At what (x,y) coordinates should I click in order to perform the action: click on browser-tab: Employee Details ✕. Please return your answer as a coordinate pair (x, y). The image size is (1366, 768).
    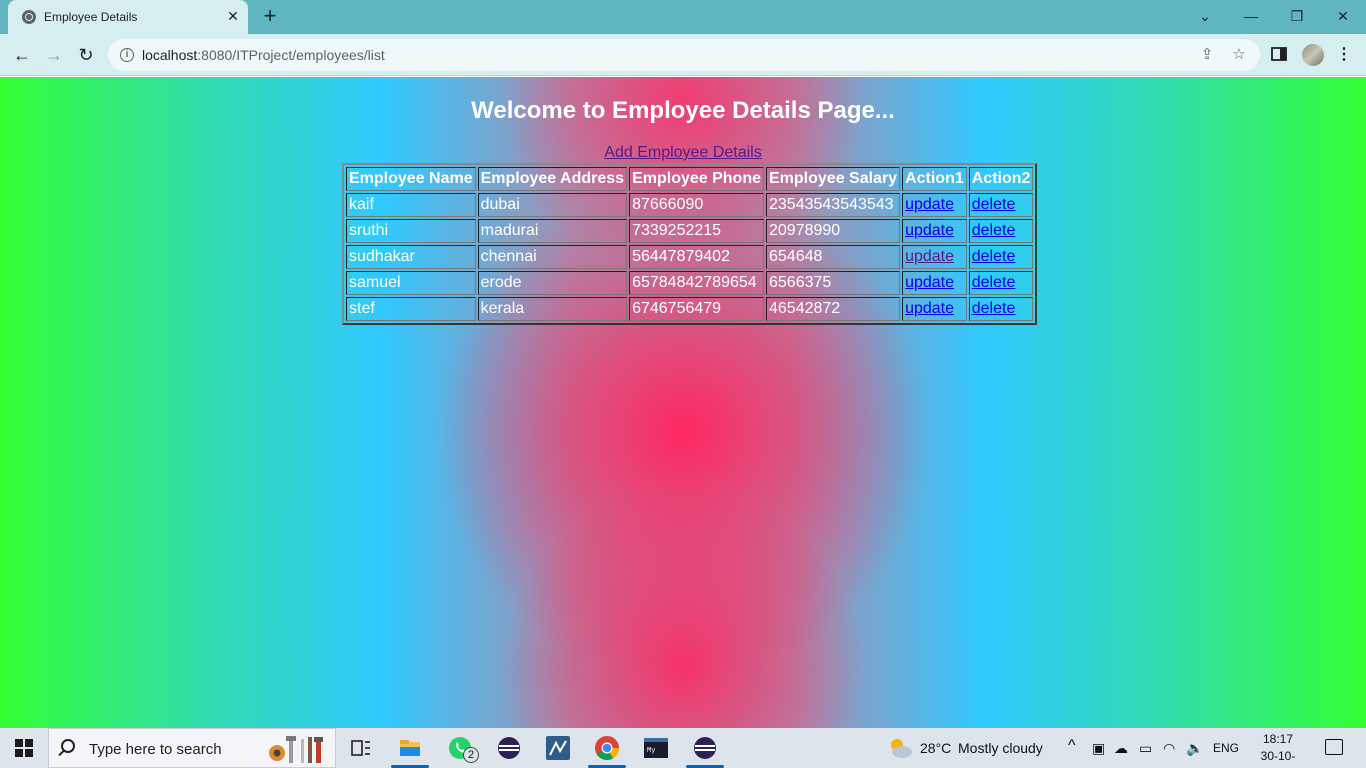
    Looking at the image, I should click on (128, 17).